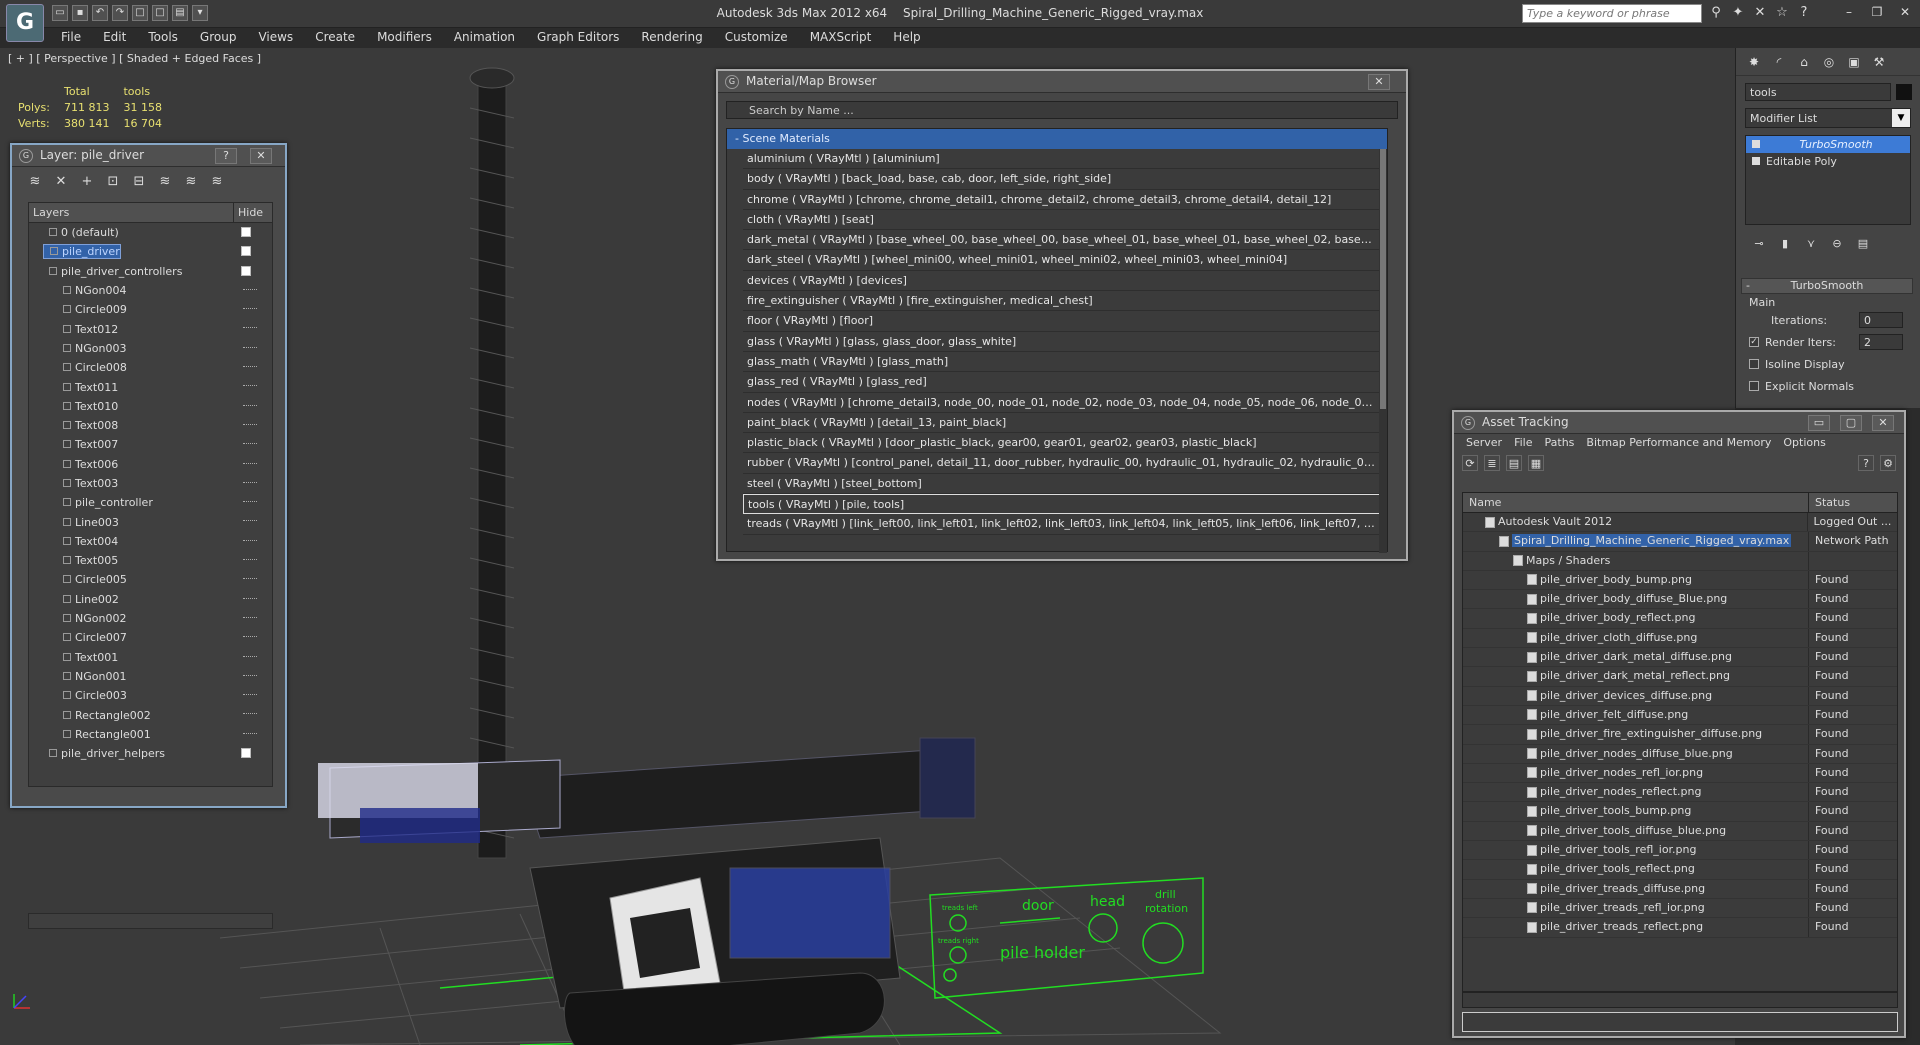  What do you see at coordinates (1804, 443) in the screenshot?
I see `asset-menu-options: Options` at bounding box center [1804, 443].